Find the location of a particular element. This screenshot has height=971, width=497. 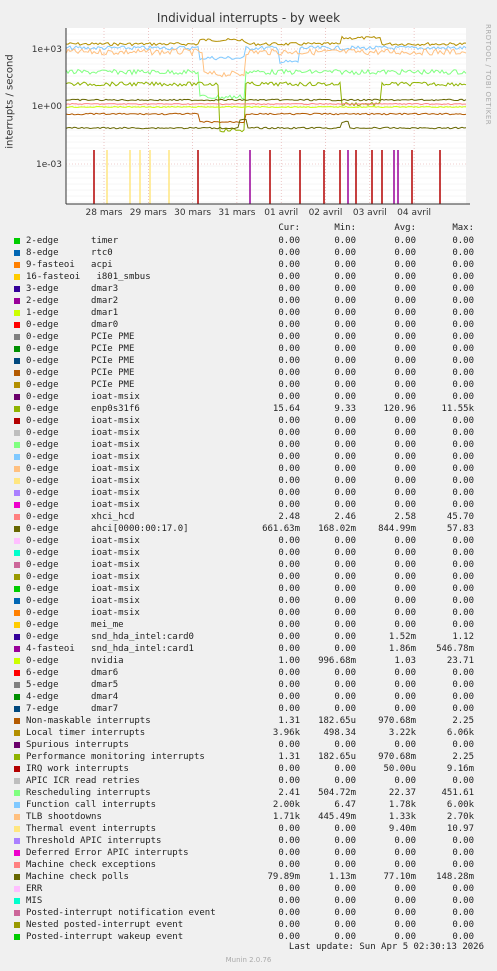

legend-series-name: Thermal event interrupts is located at coordinates (91, 829).